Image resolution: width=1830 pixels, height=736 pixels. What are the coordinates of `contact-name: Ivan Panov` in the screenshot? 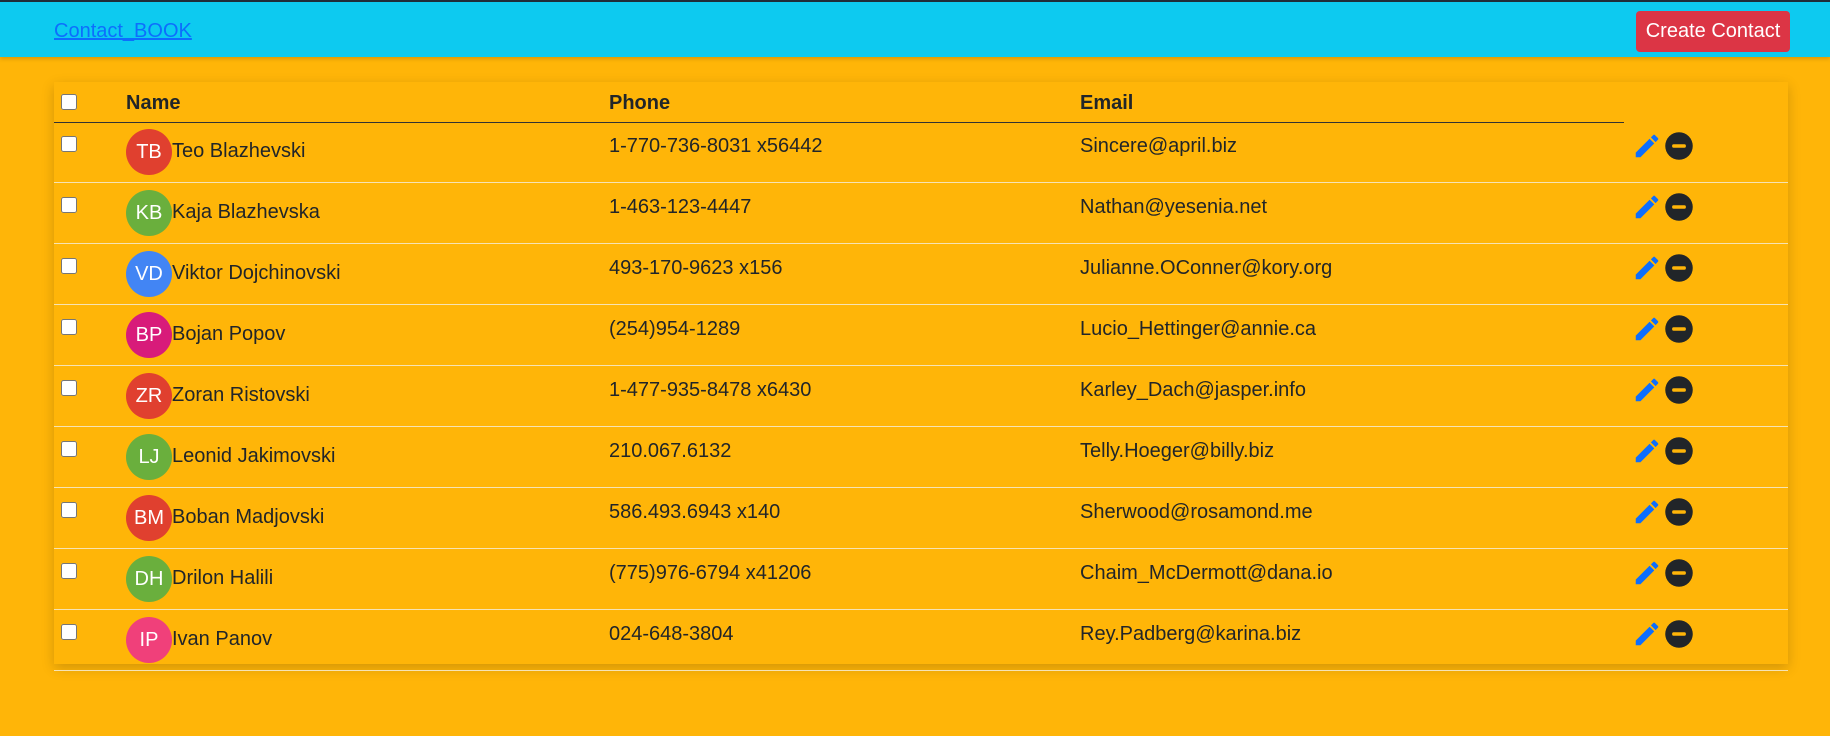 It's located at (222, 639).